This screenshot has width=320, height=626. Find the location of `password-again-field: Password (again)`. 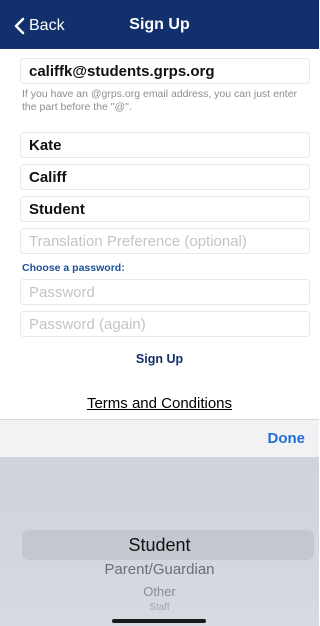

password-again-field: Password (again) is located at coordinates (165, 324).